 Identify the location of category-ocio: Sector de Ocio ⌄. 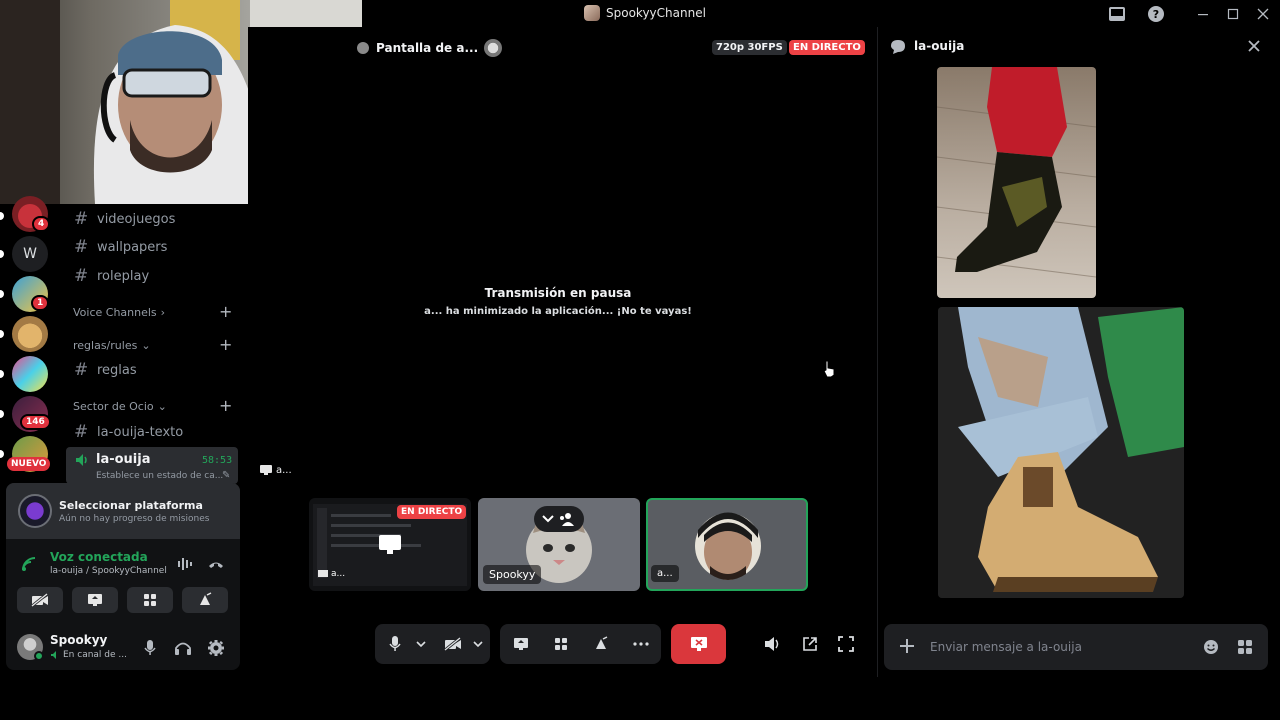
(120, 406).